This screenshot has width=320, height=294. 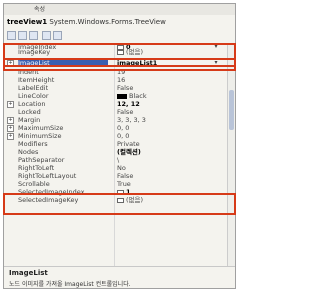 What do you see at coordinates (119, 204) in the screenshot?
I see `highlight-box-selectedimageindex` at bounding box center [119, 204].